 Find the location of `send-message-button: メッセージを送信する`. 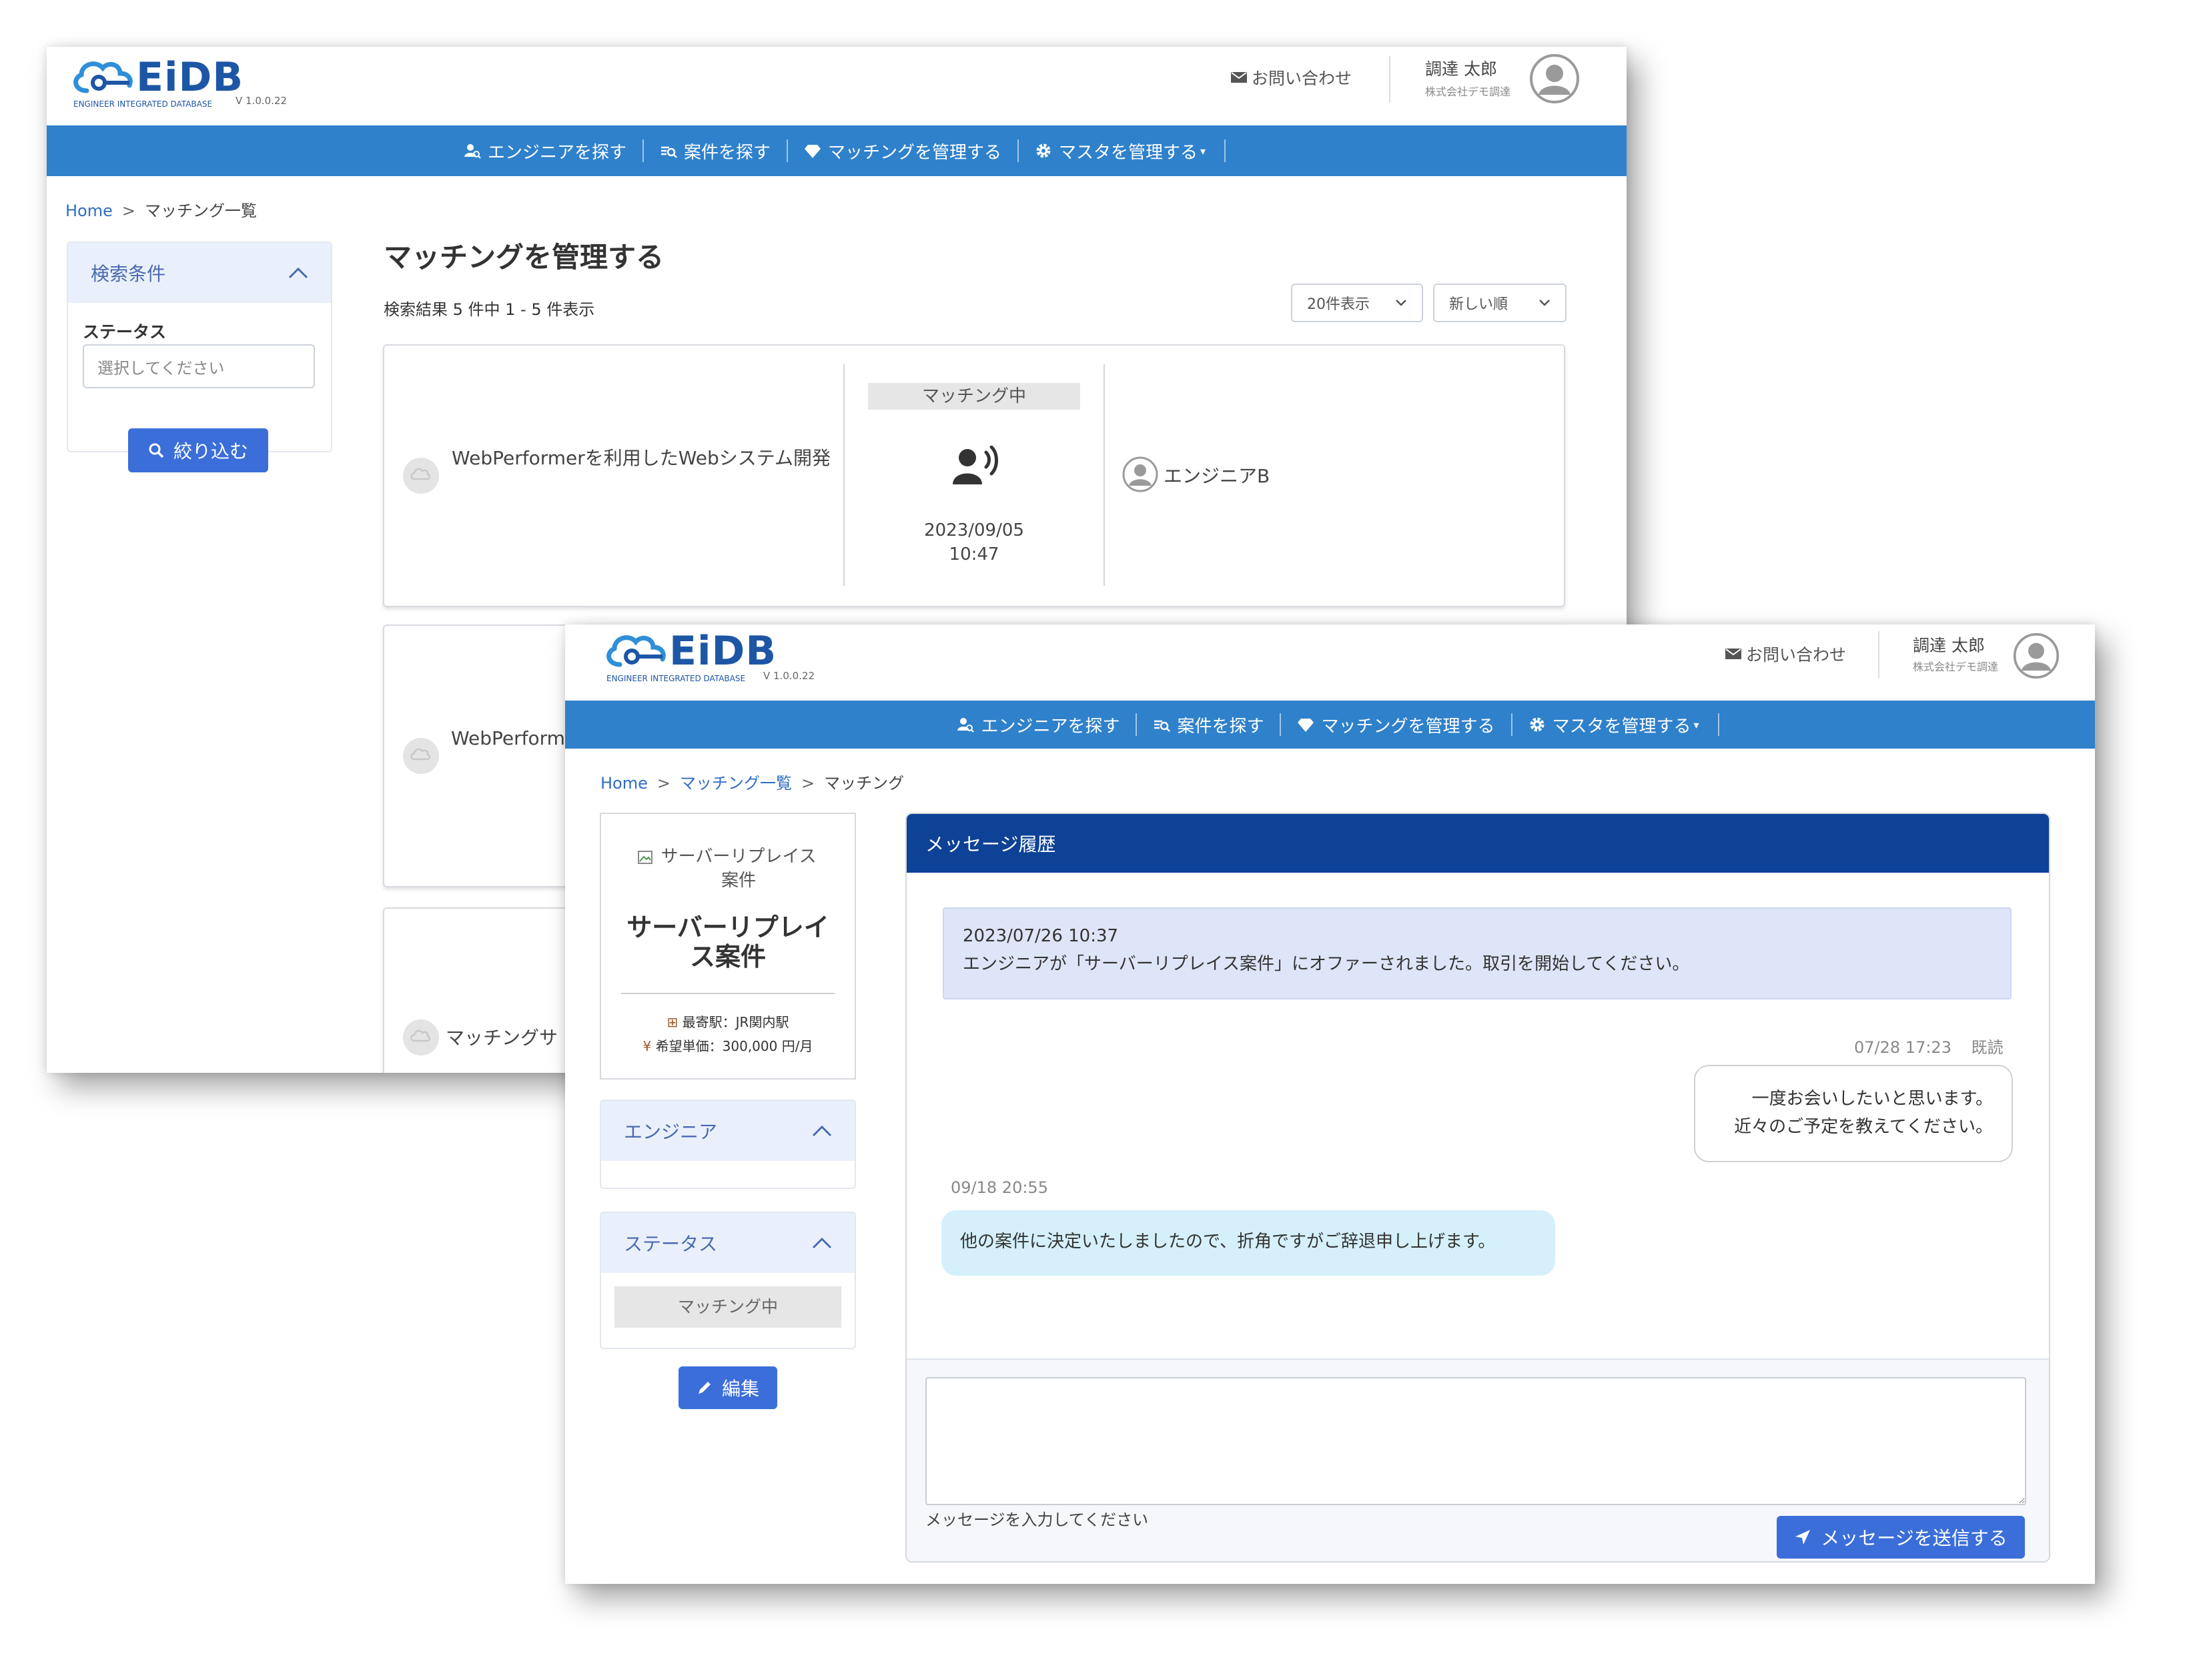

send-message-button: メッセージを送信する is located at coordinates (1901, 1537).